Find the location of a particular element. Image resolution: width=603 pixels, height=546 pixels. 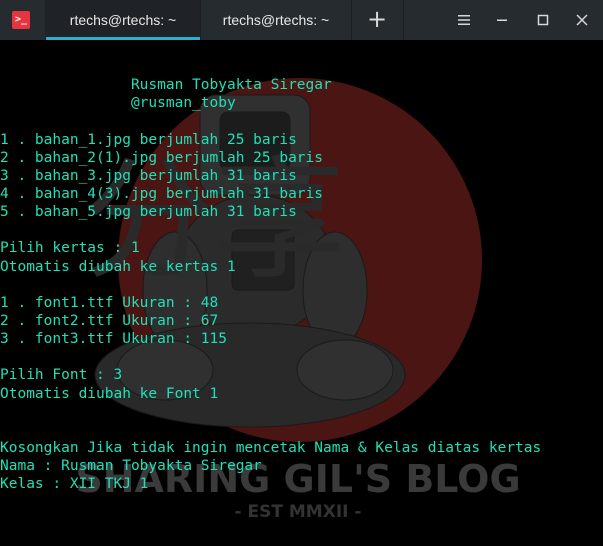

terminal-line: Otomatis diubah ke kertas 1 is located at coordinates (118, 266).